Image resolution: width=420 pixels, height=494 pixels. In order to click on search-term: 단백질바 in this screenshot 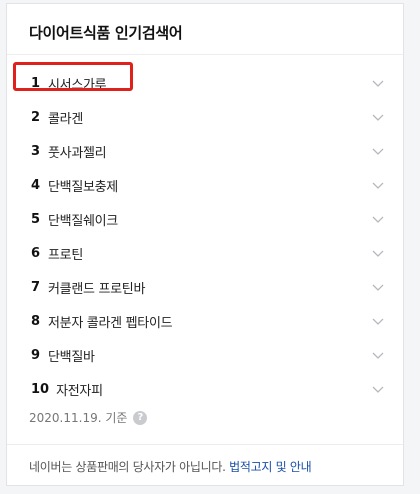, I will do `click(71, 355)`.